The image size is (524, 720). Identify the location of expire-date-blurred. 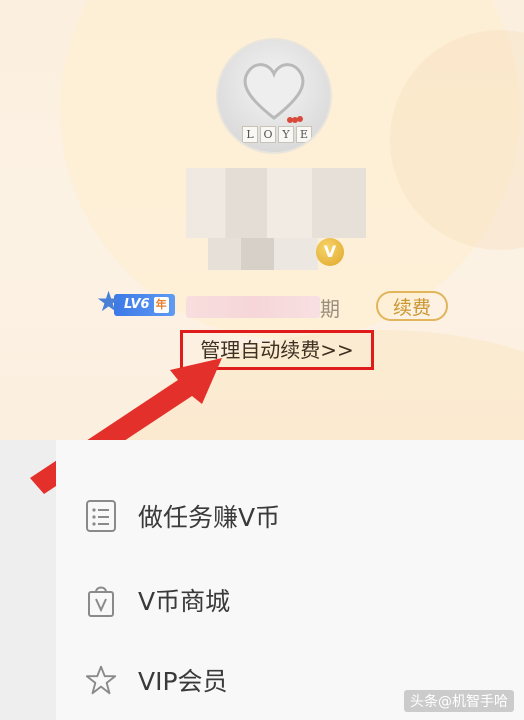
(253, 307).